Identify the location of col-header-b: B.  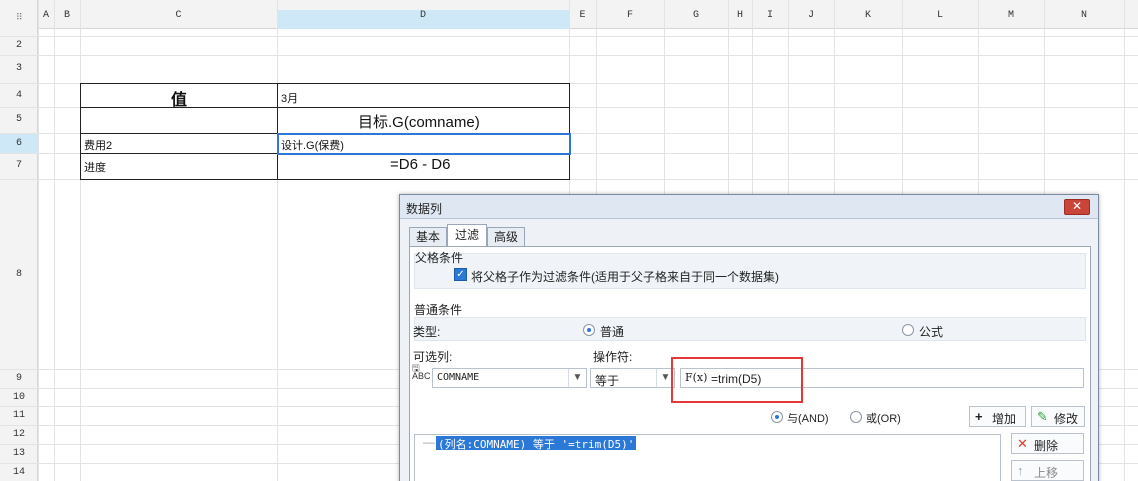
(67, 19).